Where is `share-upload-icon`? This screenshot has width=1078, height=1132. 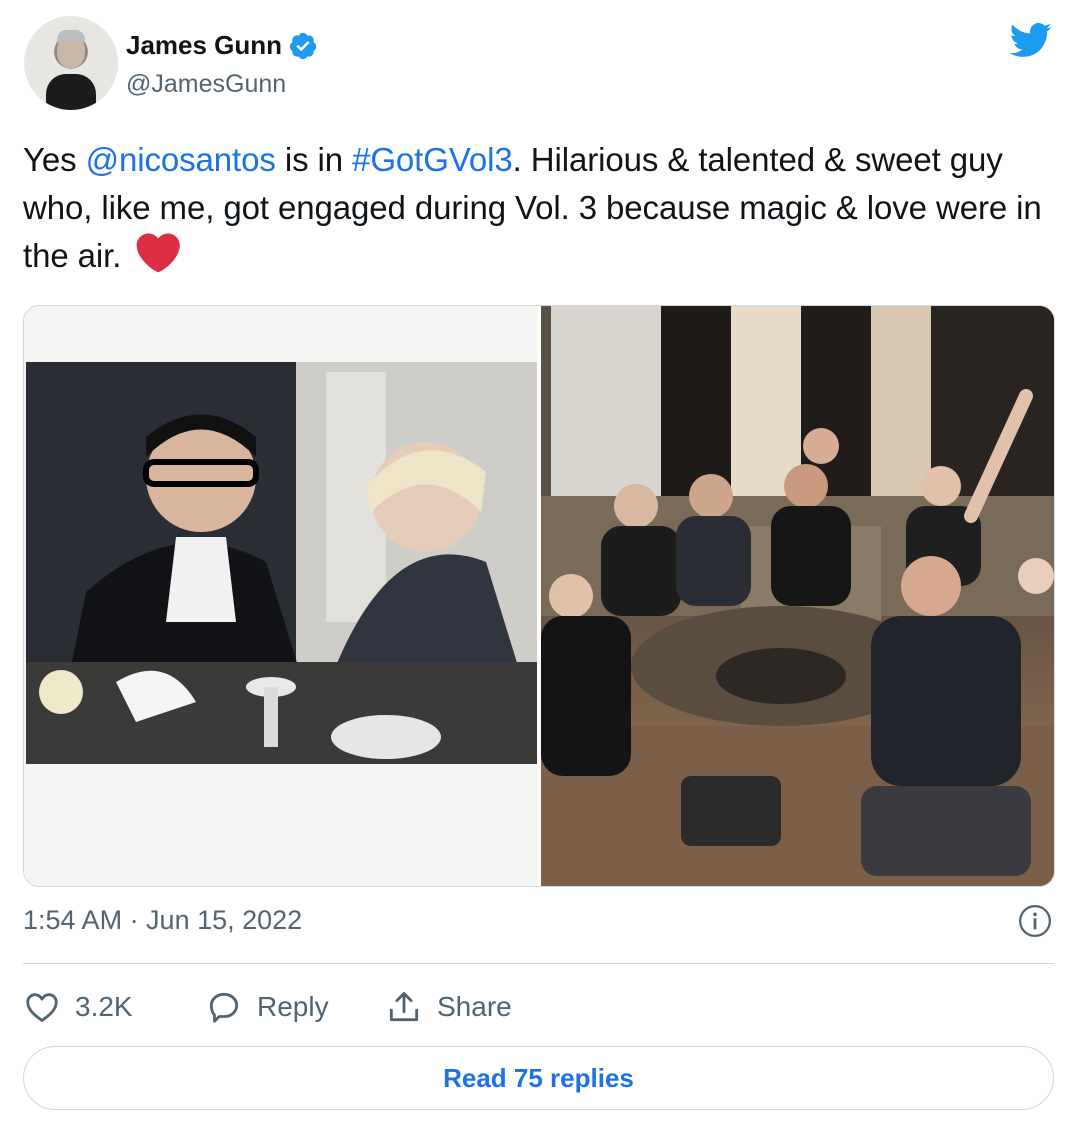 share-upload-icon is located at coordinates (404, 1007).